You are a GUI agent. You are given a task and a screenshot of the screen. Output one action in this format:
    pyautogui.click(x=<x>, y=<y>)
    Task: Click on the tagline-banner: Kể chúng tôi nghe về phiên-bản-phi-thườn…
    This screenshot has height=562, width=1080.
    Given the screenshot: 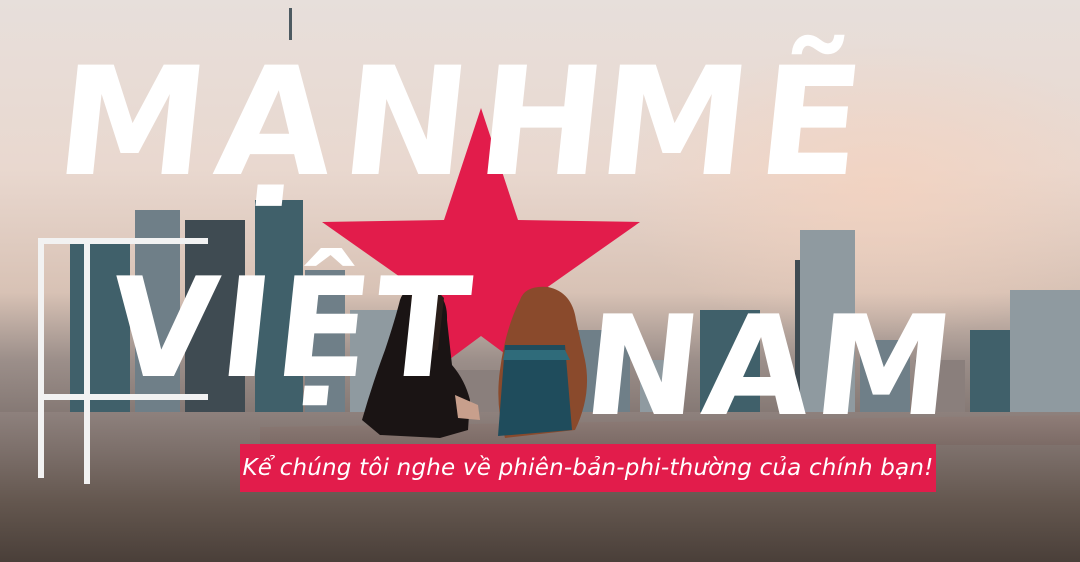 What is the action you would take?
    pyautogui.click(x=588, y=468)
    